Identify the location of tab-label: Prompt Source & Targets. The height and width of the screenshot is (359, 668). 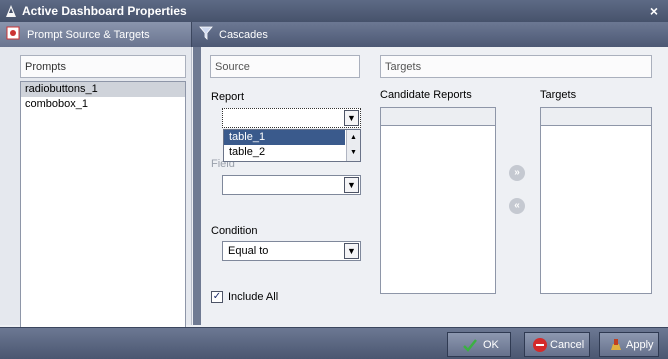
(88, 35).